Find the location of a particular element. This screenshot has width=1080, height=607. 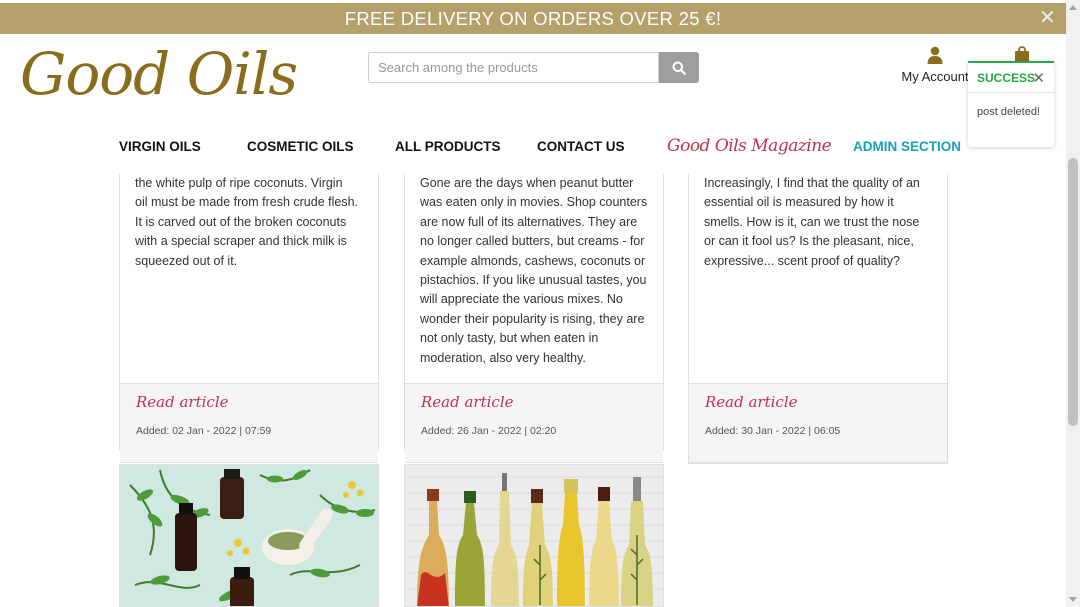

oil-bottles-illustration is located at coordinates (534, 535).